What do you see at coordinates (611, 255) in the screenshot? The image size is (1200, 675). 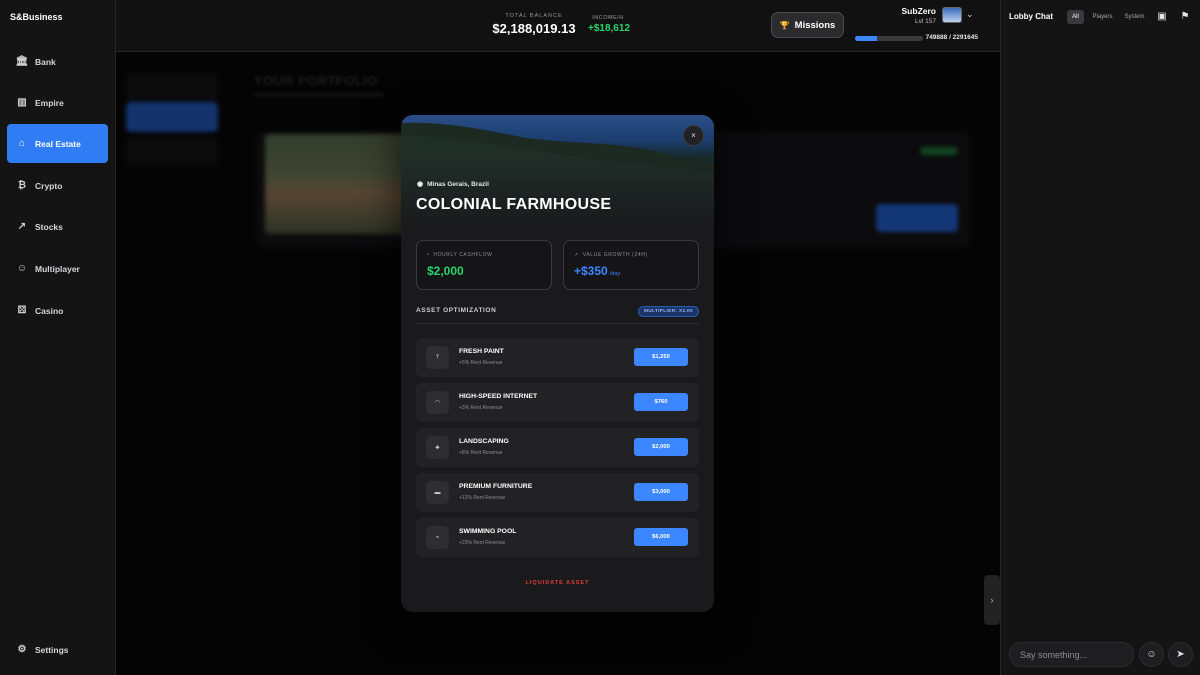 I see `value-growth-label: ↗ VALUE GROWTH (24H)` at bounding box center [611, 255].